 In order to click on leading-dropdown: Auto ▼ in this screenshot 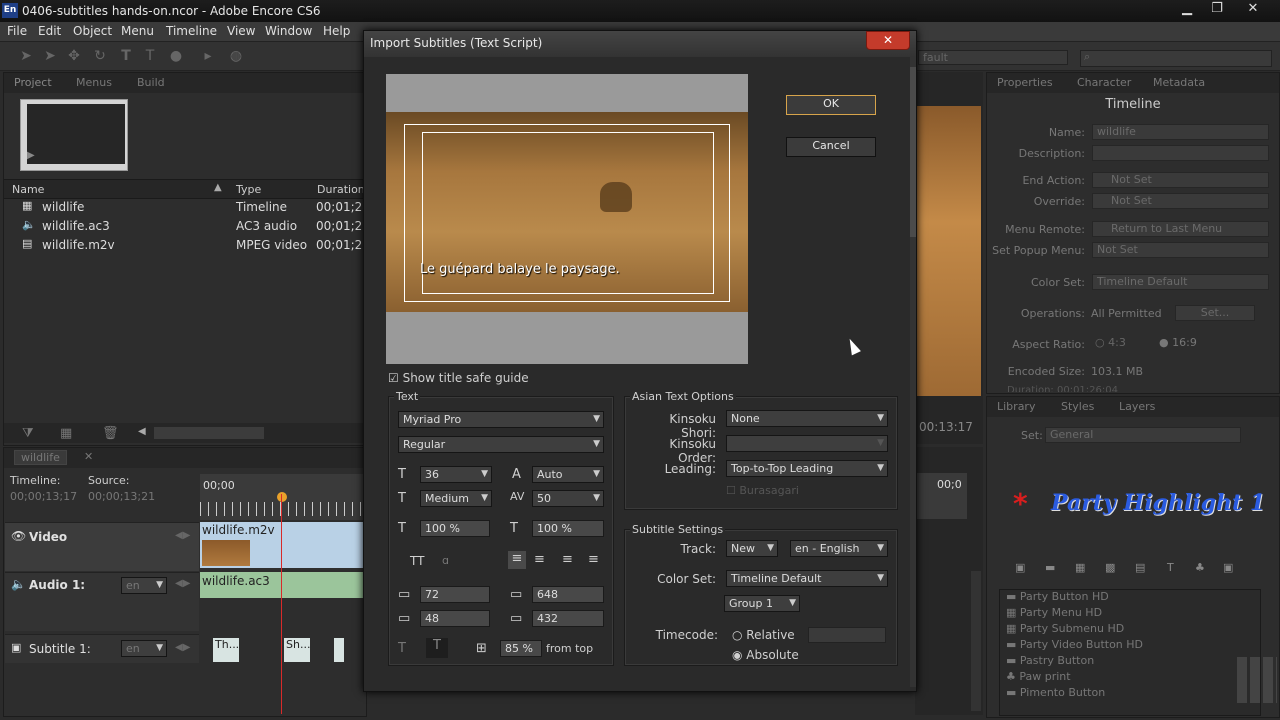, I will do `click(568, 474)`.